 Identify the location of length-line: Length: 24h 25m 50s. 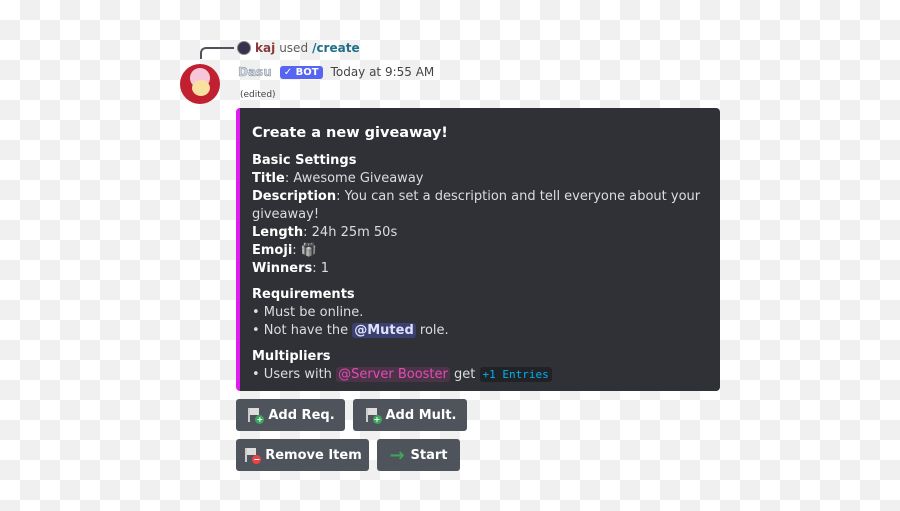
(480, 233).